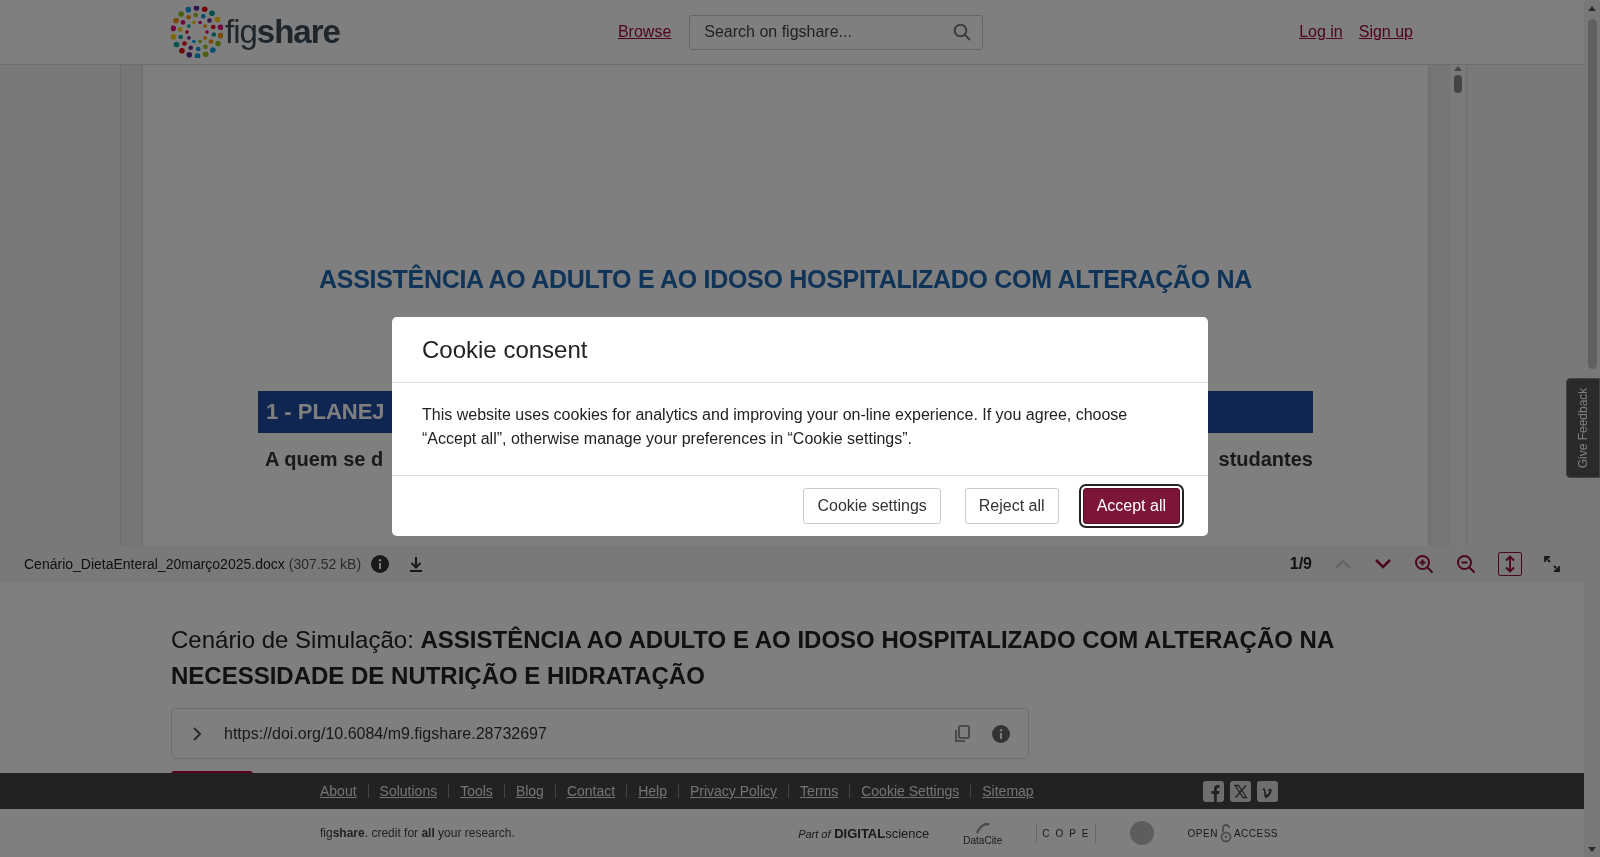 The image size is (1600, 857). What do you see at coordinates (1466, 564) in the screenshot?
I see `zoom-out-icon` at bounding box center [1466, 564].